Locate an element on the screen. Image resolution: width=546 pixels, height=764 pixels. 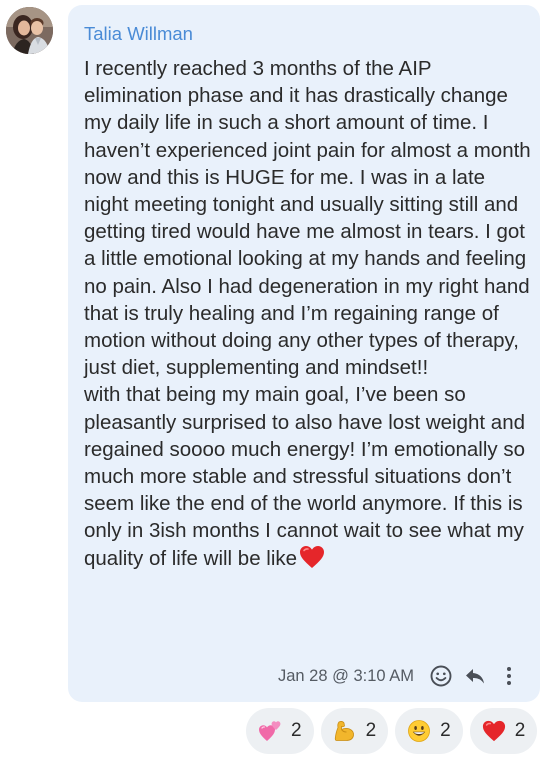
reaction-flexed-biceps: 2 is located at coordinates (354, 731).